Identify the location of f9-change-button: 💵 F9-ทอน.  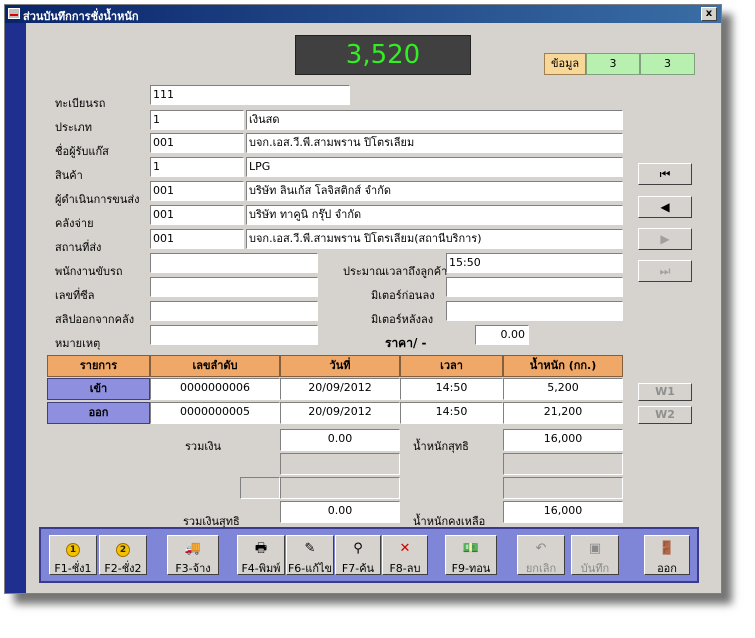
(471, 555).